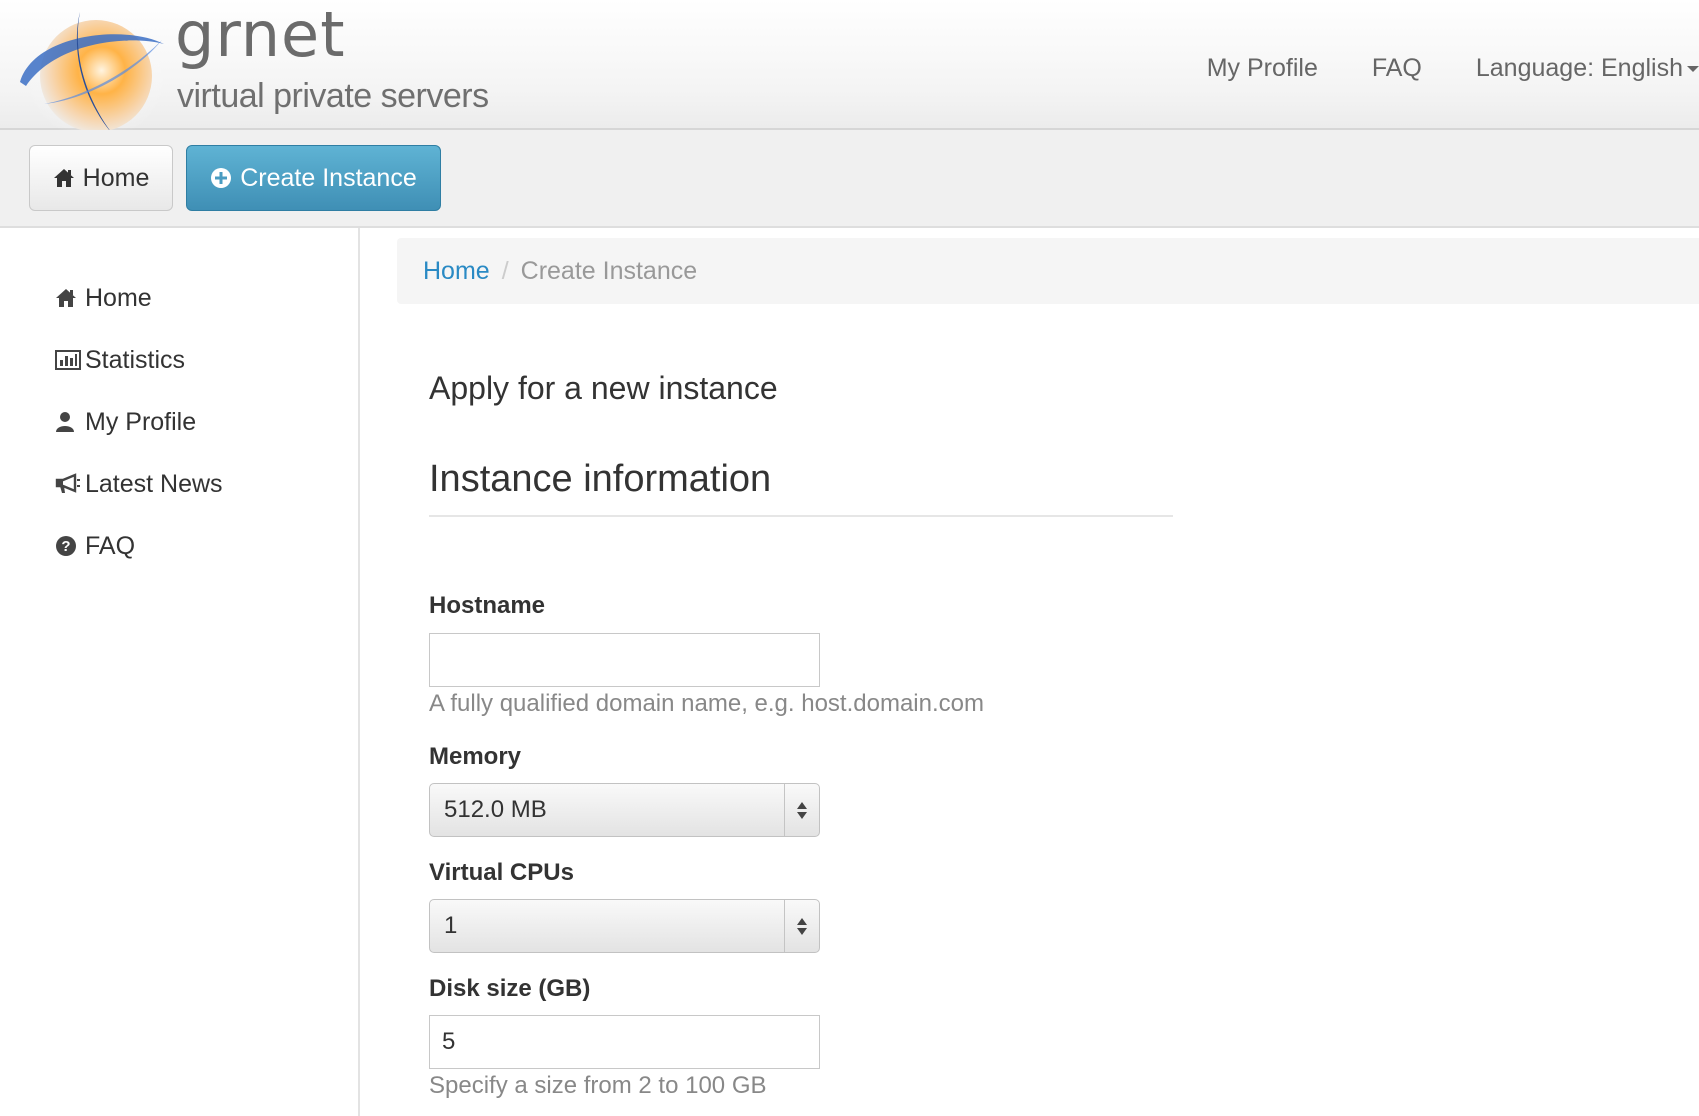 This screenshot has height=1116, width=1699. What do you see at coordinates (609, 270) in the screenshot?
I see `breadcrumb-current: Create Instance` at bounding box center [609, 270].